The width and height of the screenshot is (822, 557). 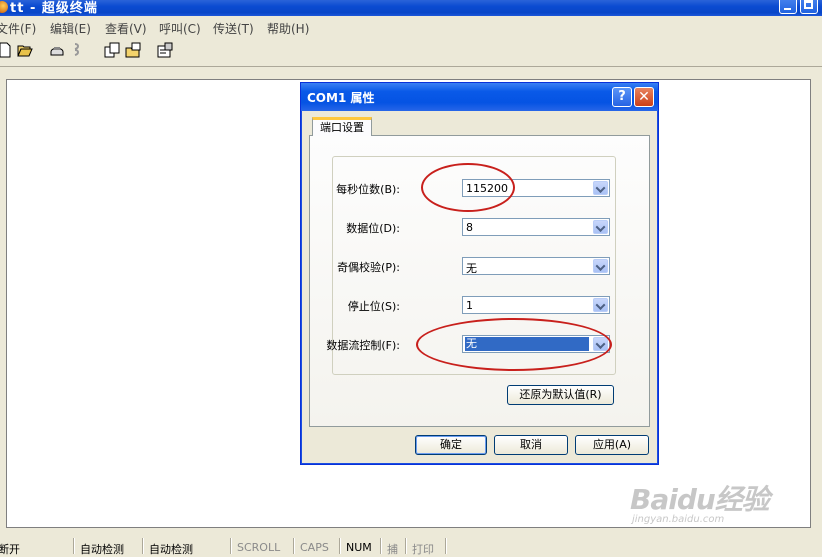 I want to click on menu-file: 文件(F), so click(x=18, y=28).